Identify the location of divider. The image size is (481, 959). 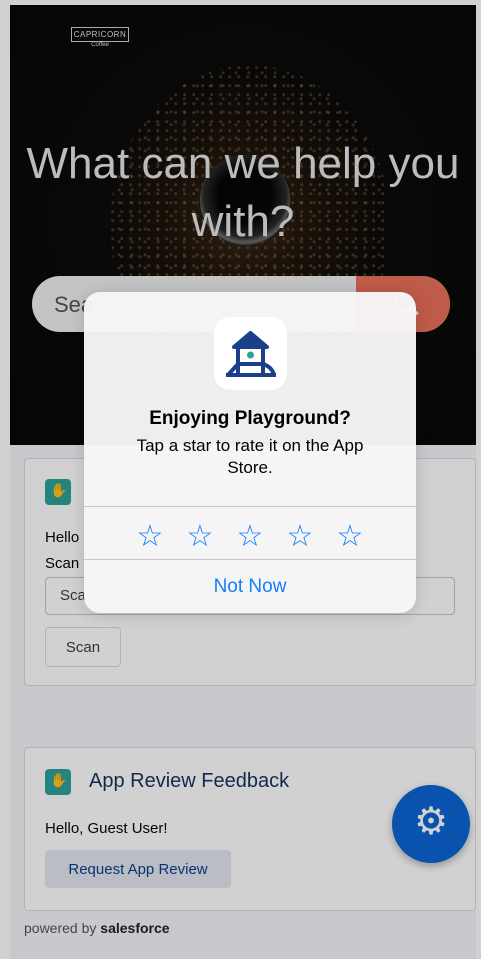
(250, 506).